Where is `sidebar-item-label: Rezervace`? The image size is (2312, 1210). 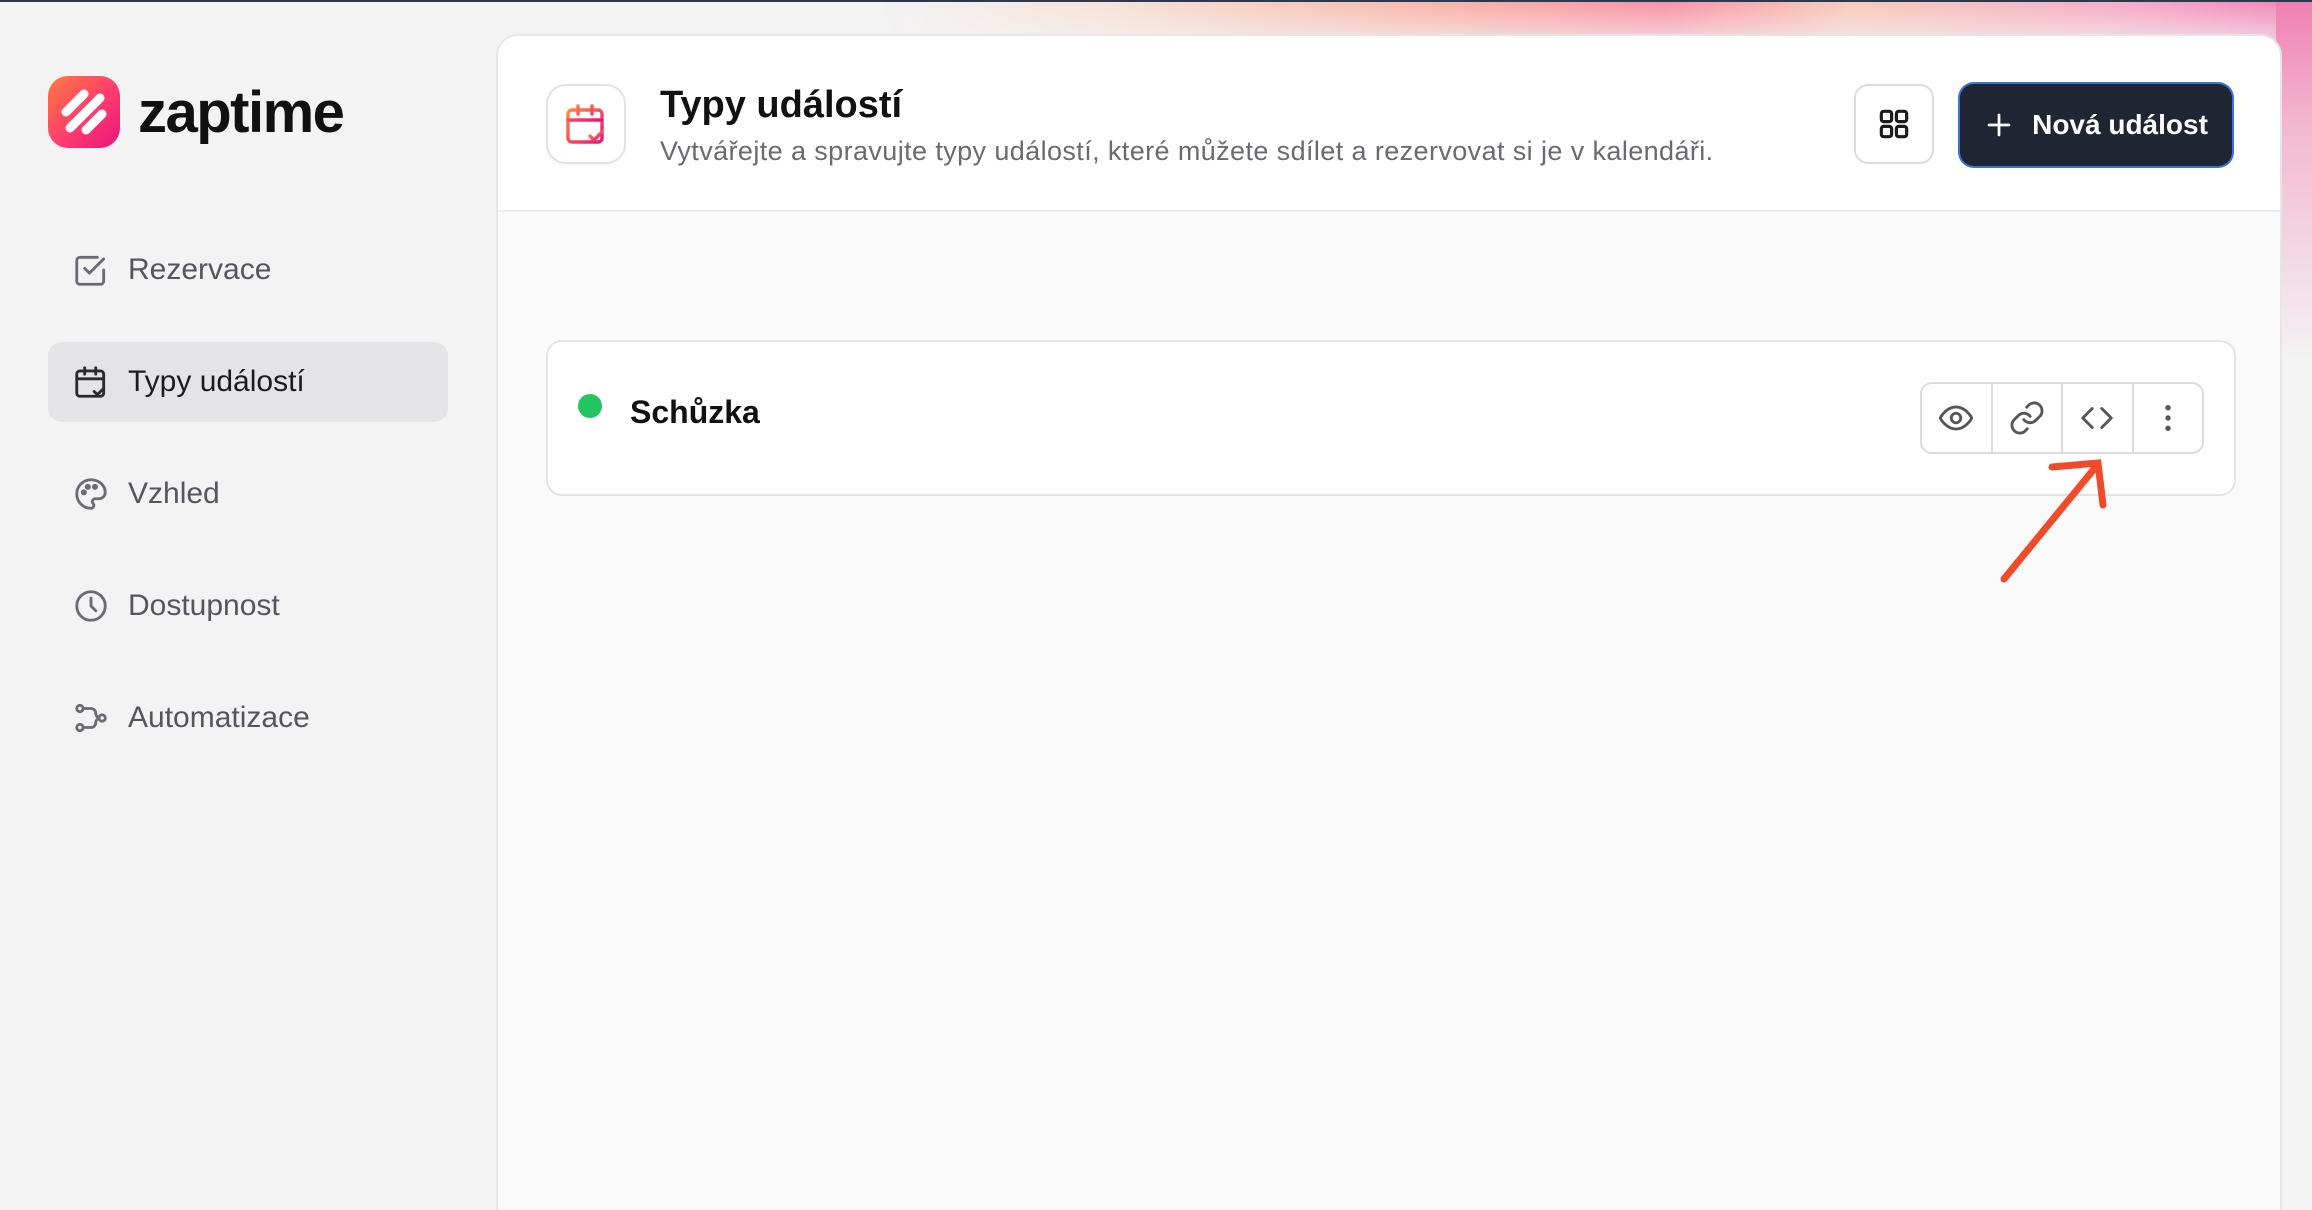 sidebar-item-label: Rezervace is located at coordinates (200, 269).